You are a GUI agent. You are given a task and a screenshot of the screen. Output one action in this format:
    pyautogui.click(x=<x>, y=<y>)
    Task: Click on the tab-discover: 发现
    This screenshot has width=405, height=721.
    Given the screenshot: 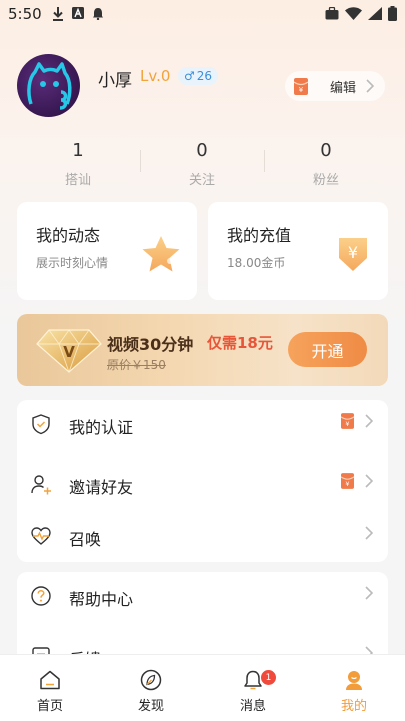 What is the action you would take?
    pyautogui.click(x=151, y=688)
    